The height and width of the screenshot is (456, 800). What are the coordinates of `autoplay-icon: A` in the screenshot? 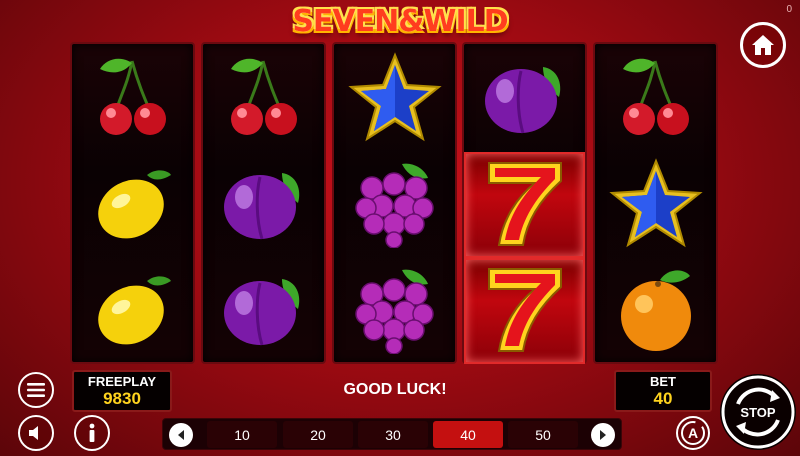 It's located at (693, 433).